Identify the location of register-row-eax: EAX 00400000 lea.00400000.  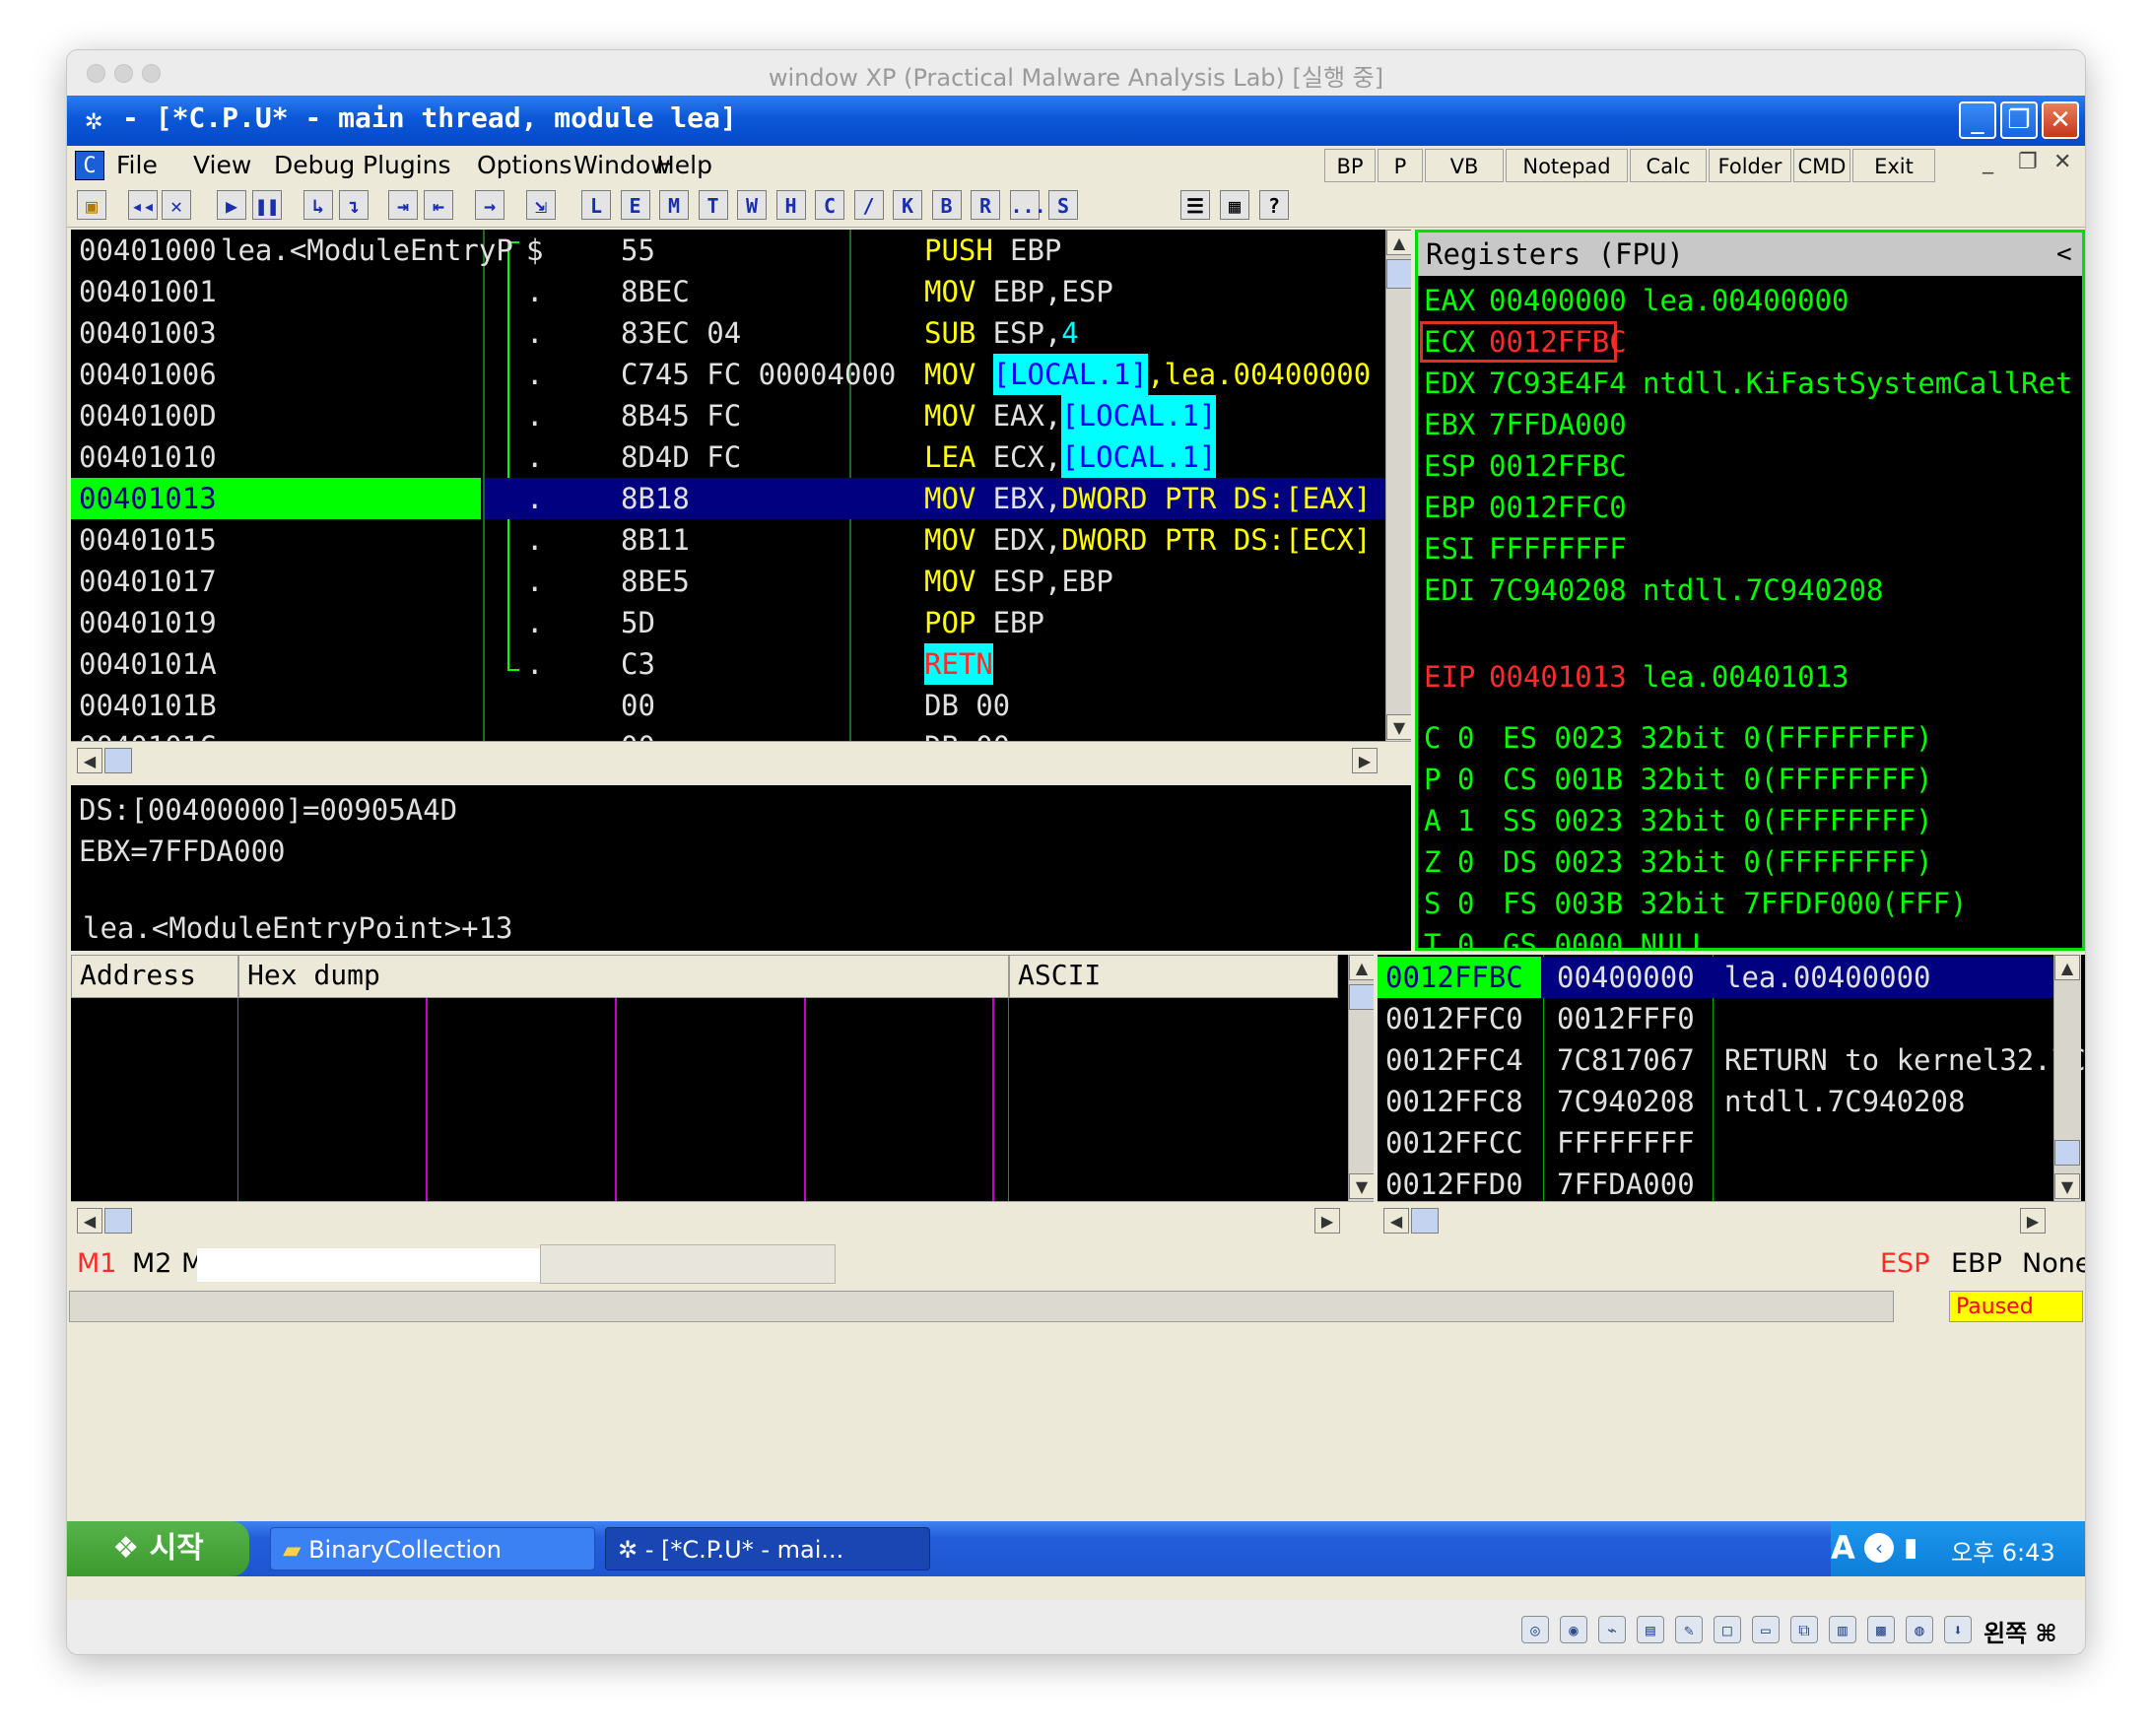
(1748, 300).